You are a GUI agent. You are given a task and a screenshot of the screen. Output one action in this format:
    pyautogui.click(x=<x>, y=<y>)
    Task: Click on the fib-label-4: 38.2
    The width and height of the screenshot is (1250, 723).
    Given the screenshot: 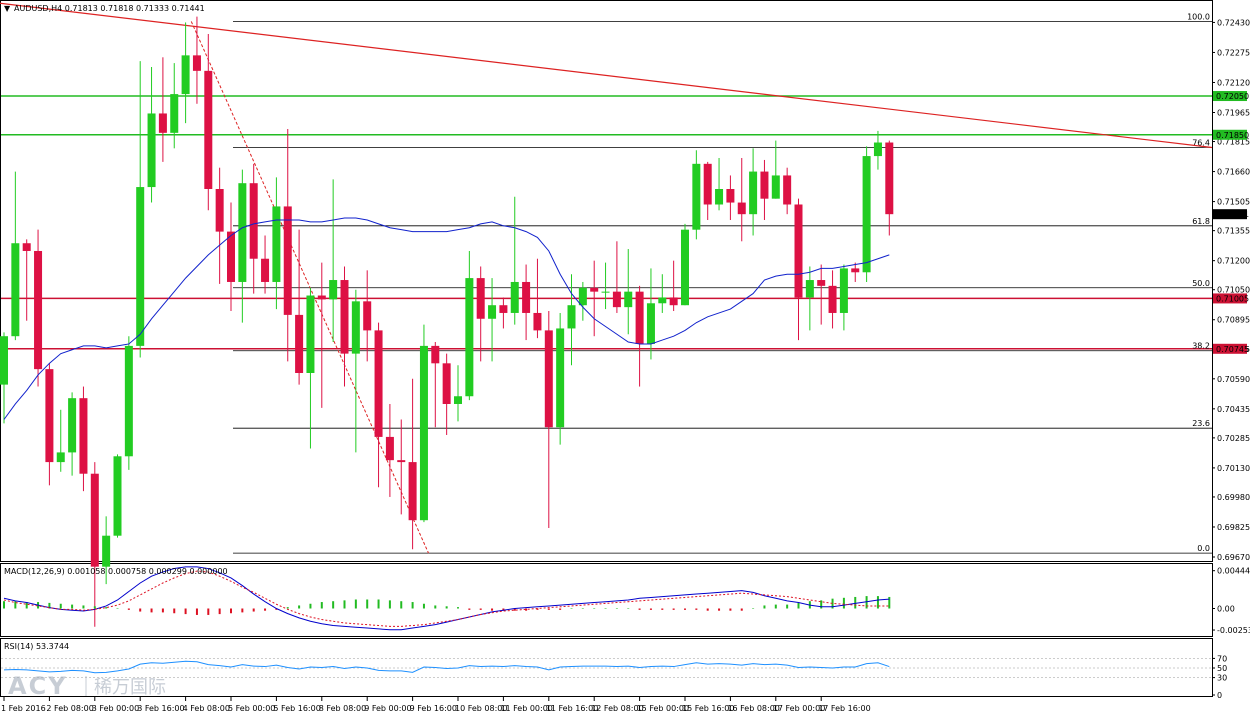 What is the action you would take?
    pyautogui.click(x=1201, y=346)
    